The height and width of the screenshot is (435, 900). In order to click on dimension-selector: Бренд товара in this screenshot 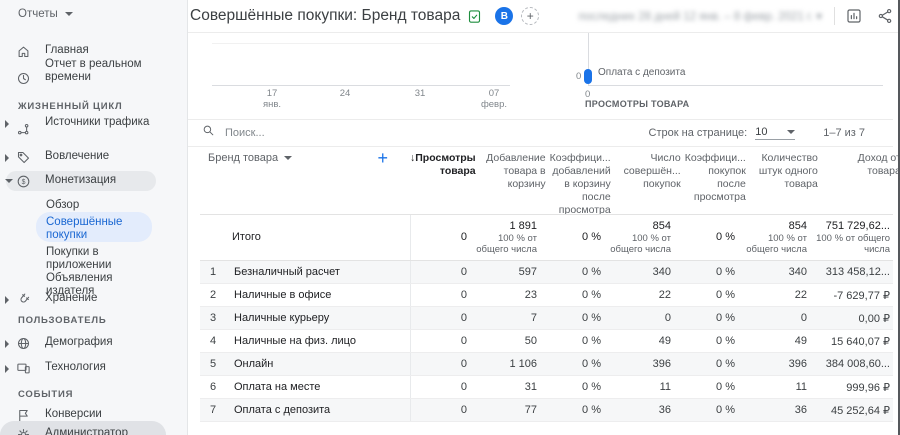, I will do `click(250, 158)`.